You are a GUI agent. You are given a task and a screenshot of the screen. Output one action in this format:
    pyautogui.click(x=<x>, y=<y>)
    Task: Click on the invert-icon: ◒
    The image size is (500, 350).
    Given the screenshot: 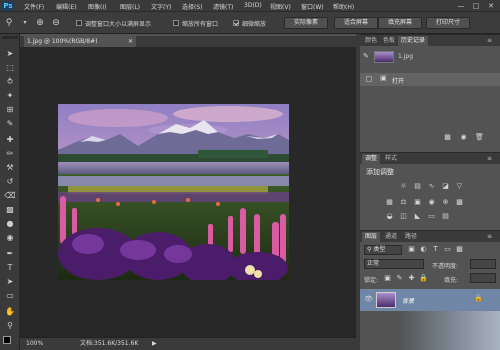 What is the action you would take?
    pyautogui.click(x=389, y=216)
    